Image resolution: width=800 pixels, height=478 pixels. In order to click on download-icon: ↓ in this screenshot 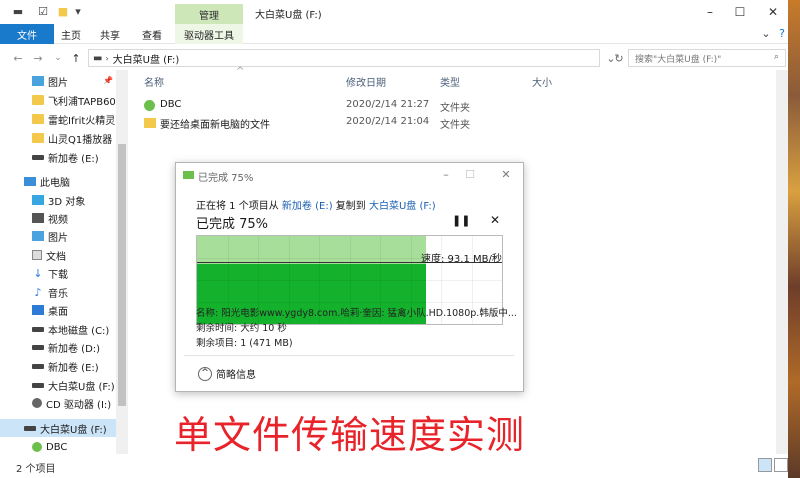, I will do `click(38, 273)`.